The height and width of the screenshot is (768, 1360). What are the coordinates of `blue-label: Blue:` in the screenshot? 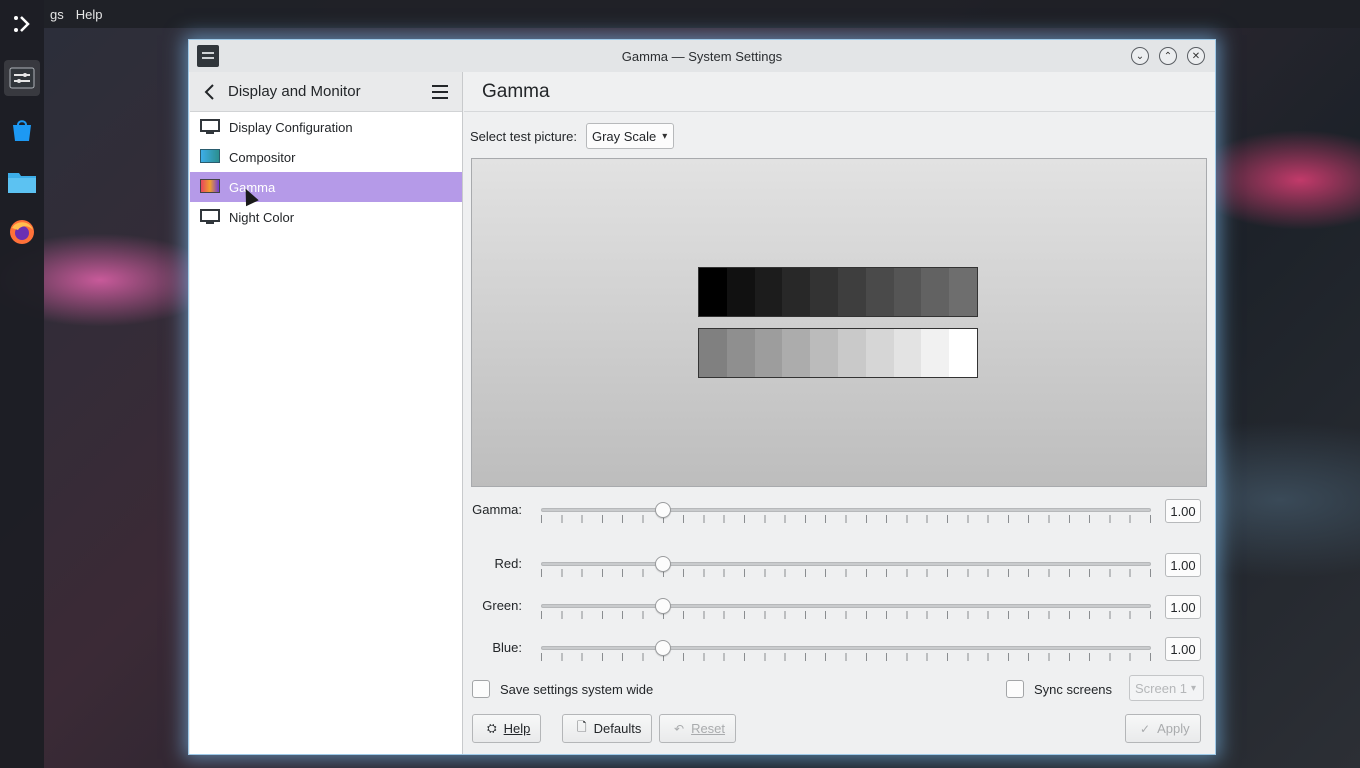 It's located at (507, 647).